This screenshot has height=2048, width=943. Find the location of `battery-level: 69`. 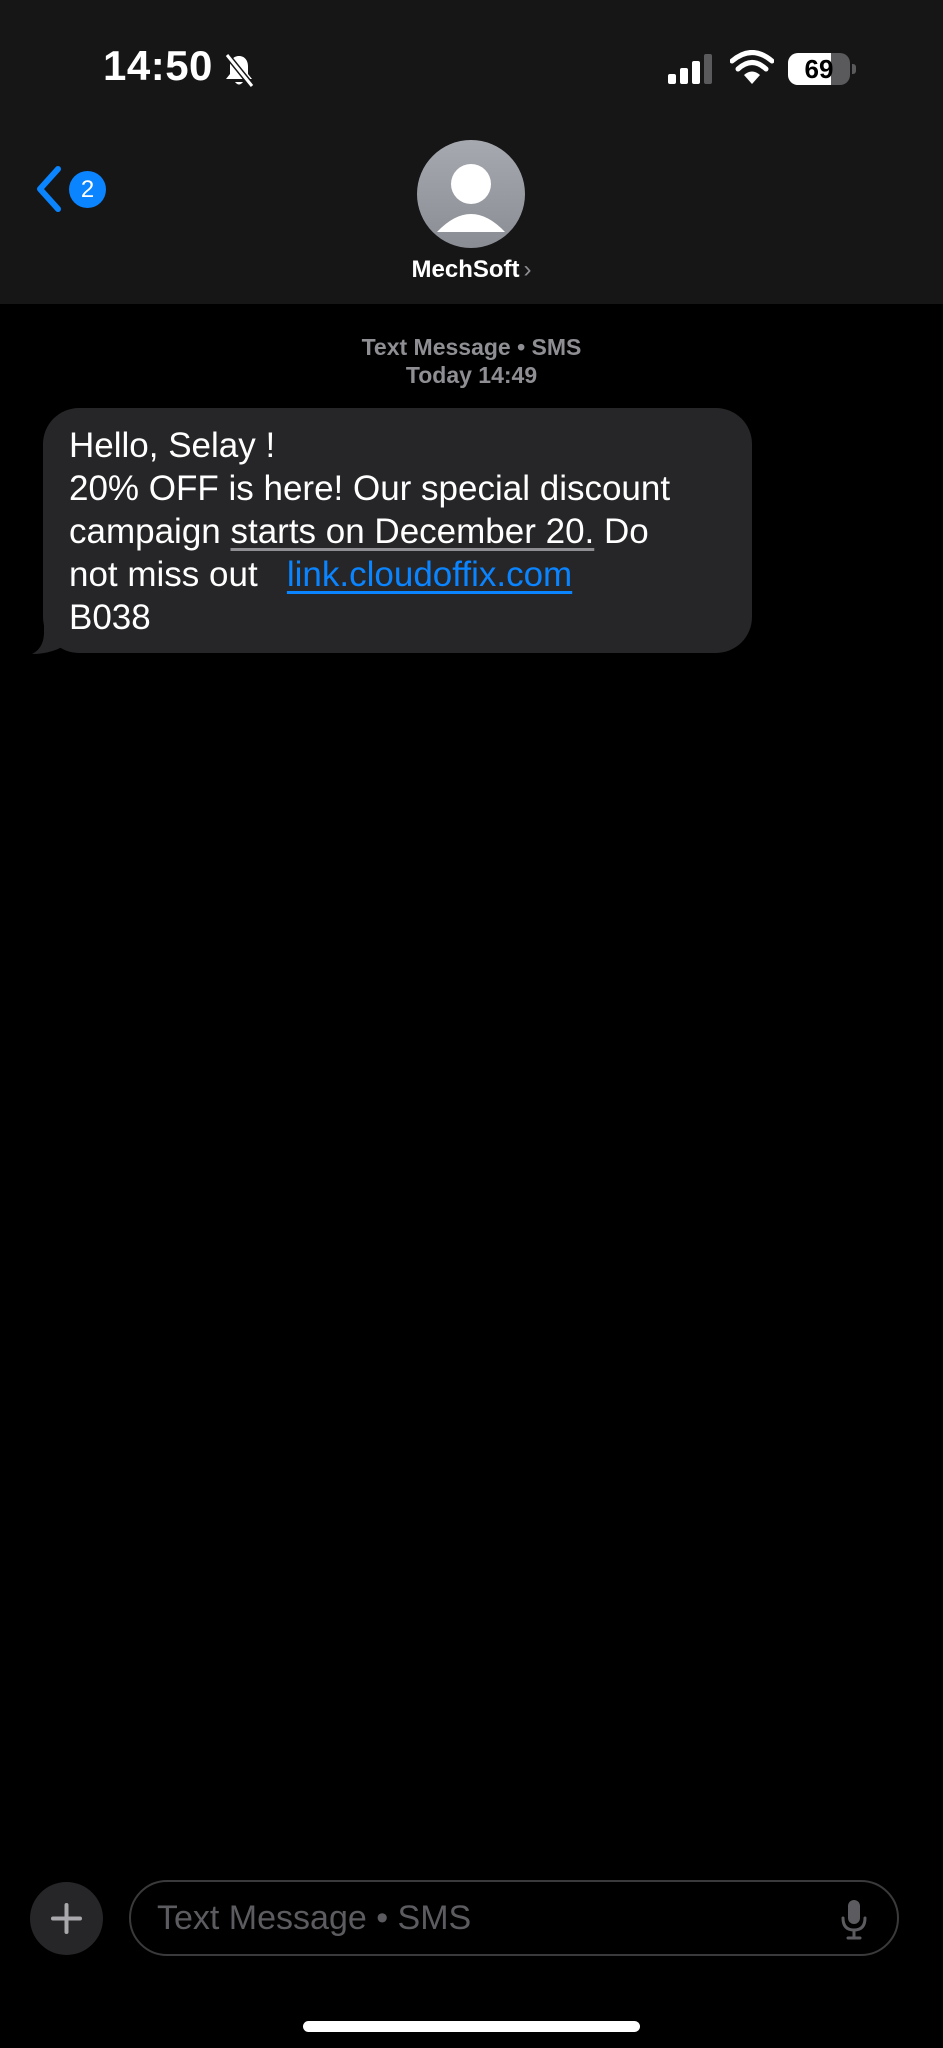

battery-level: 69 is located at coordinates (819, 69).